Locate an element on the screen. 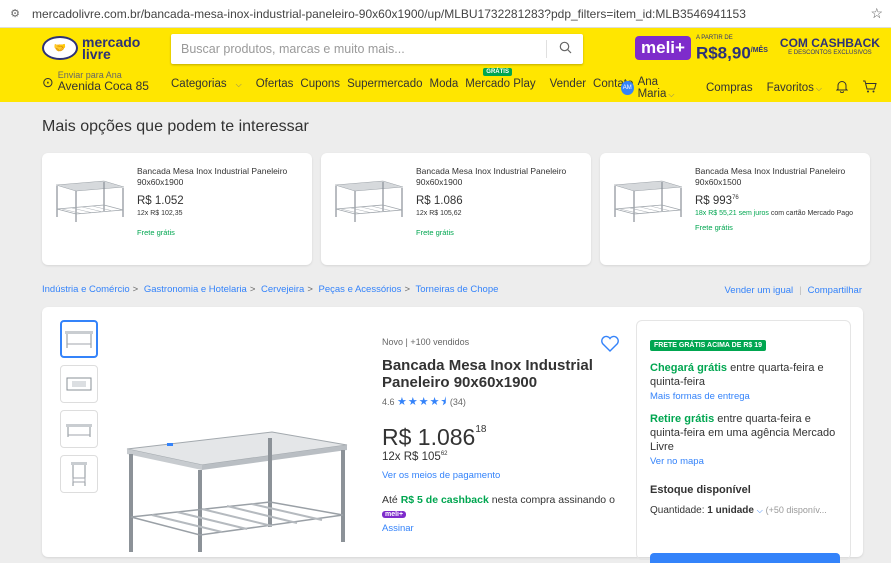  product-installments: 12x R$ 10562 is located at coordinates (415, 457).